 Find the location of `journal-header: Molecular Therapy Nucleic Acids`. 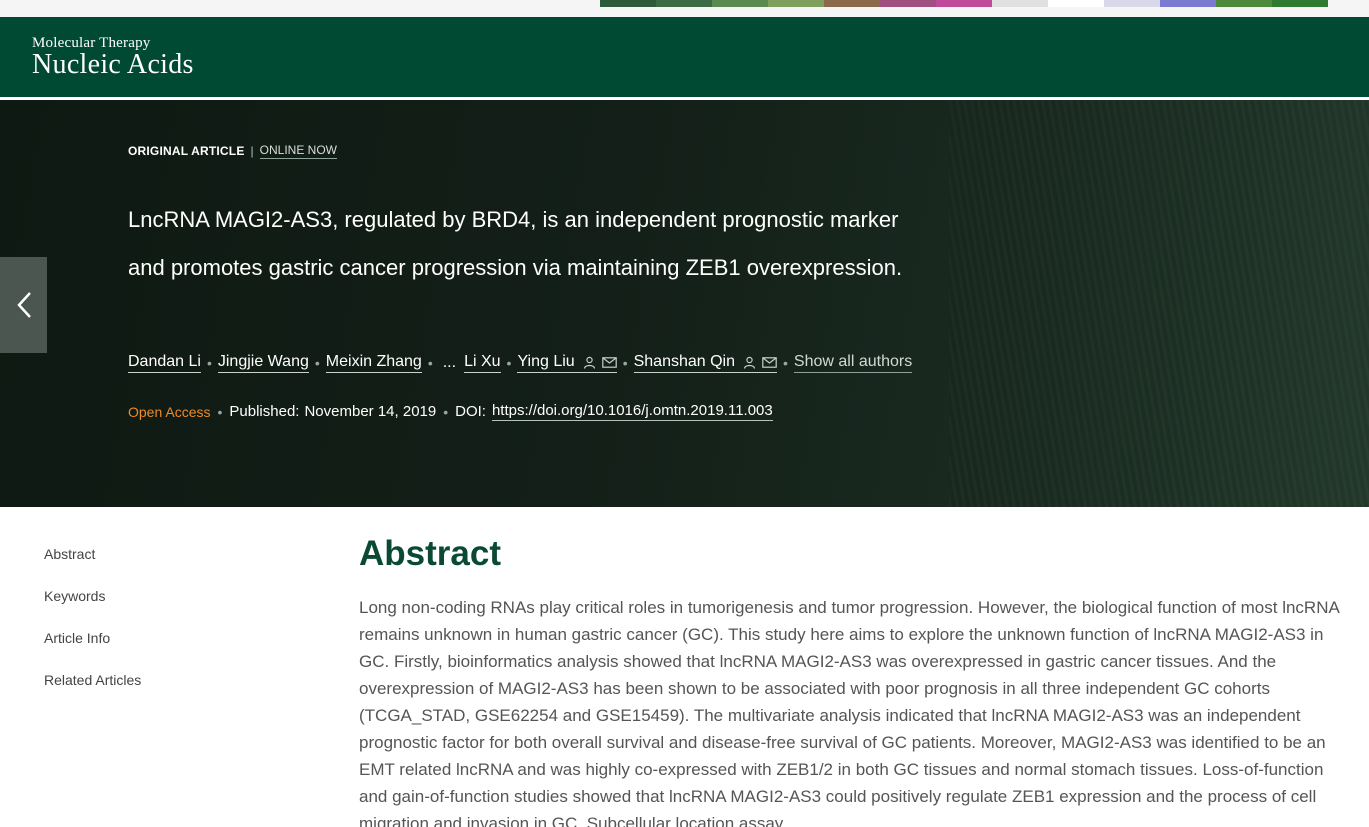

journal-header: Molecular Therapy Nucleic Acids is located at coordinates (684, 57).